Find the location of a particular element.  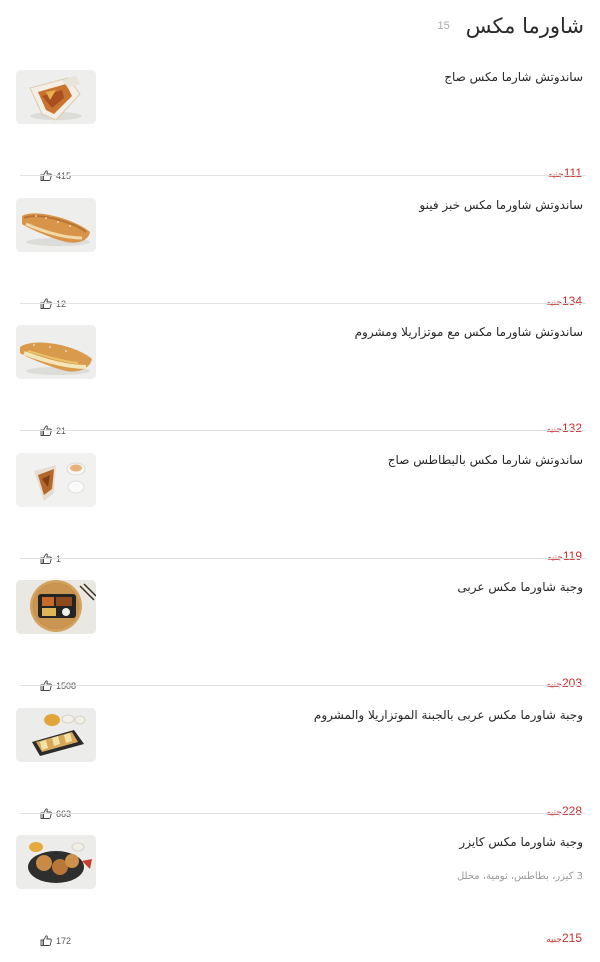

menu-item: ساندوتش شارما مكس بالبطاطس صاج119جنيه 1 is located at coordinates (301, 516).